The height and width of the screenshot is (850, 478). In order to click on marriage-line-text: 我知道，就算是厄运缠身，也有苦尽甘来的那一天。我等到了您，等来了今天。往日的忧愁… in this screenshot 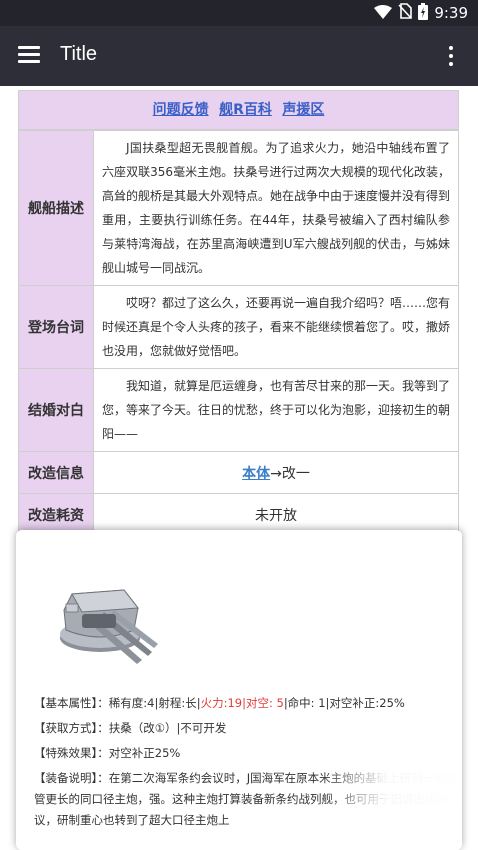, I will do `click(276, 410)`.